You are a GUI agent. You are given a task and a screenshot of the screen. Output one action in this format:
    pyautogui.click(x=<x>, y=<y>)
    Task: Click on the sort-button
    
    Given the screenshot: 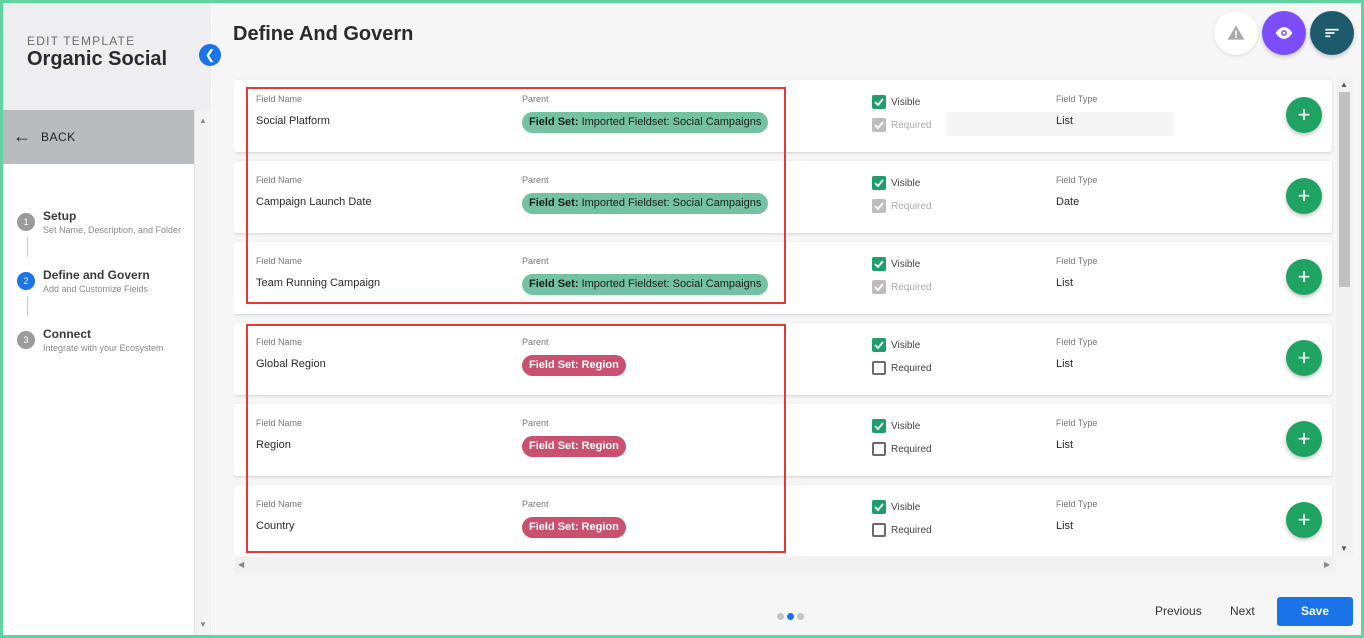 What is the action you would take?
    pyautogui.click(x=1332, y=33)
    